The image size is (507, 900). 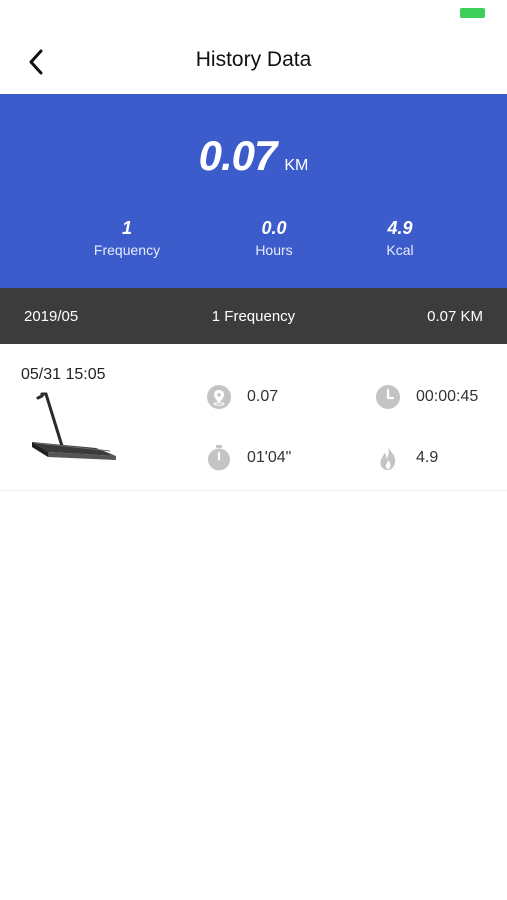 I want to click on navigation-bar: History Data, so click(x=253, y=62).